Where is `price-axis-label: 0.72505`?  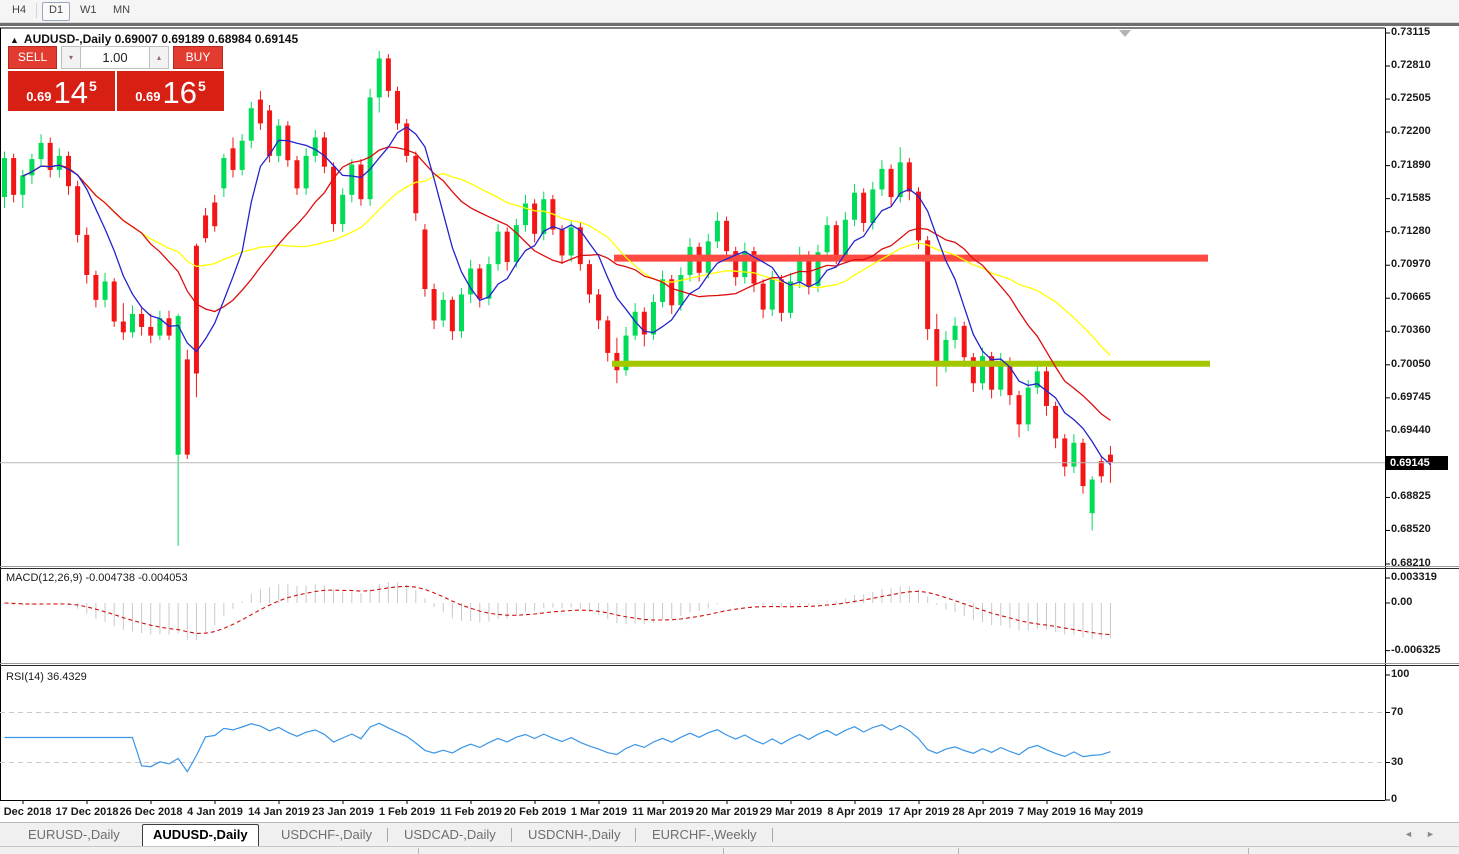
price-axis-label: 0.72505 is located at coordinates (1411, 98).